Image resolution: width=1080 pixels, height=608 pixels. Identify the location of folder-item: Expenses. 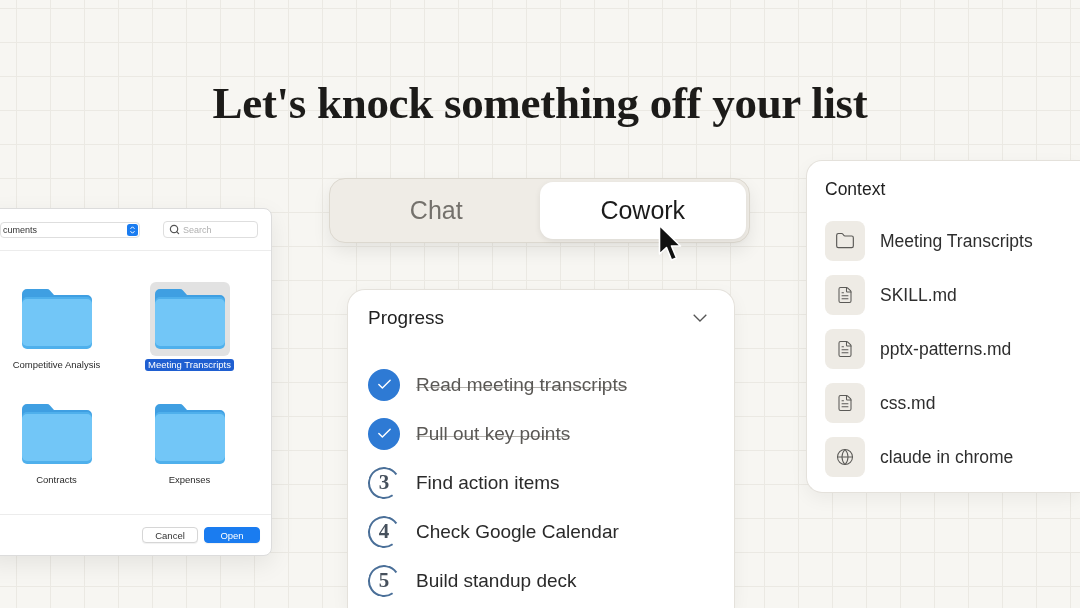
(189, 442).